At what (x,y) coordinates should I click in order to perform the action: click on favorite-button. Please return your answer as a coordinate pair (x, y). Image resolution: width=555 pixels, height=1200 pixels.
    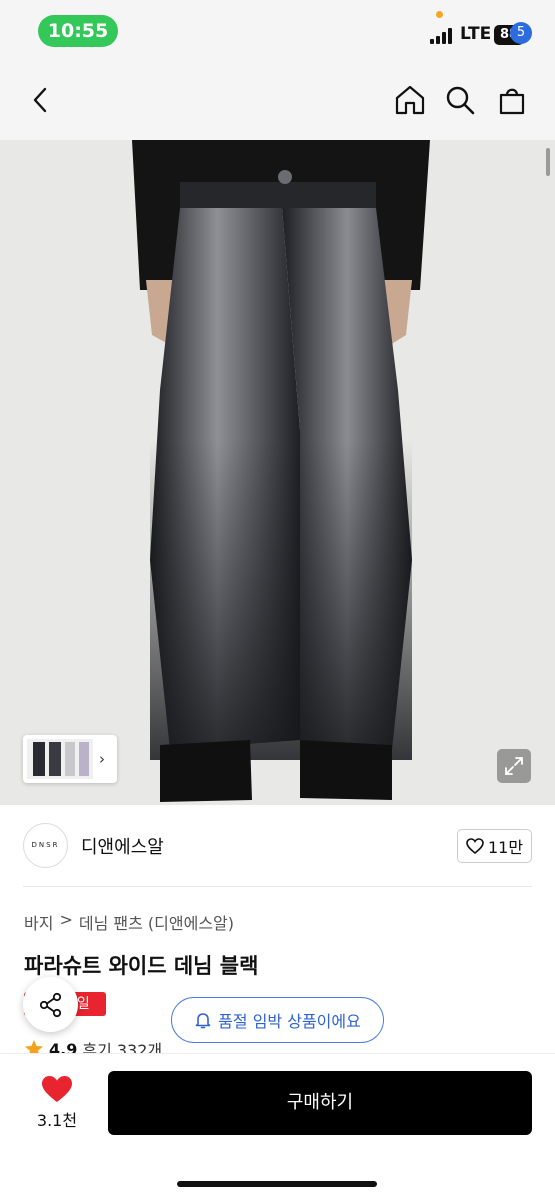
    Looking at the image, I should click on (57, 1091).